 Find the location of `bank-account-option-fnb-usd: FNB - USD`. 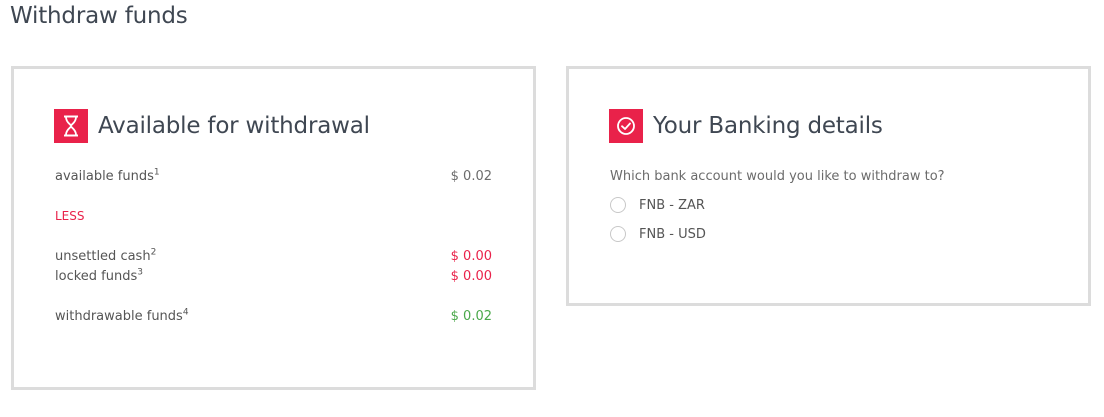

bank-account-option-fnb-usd: FNB - USD is located at coordinates (658, 234).